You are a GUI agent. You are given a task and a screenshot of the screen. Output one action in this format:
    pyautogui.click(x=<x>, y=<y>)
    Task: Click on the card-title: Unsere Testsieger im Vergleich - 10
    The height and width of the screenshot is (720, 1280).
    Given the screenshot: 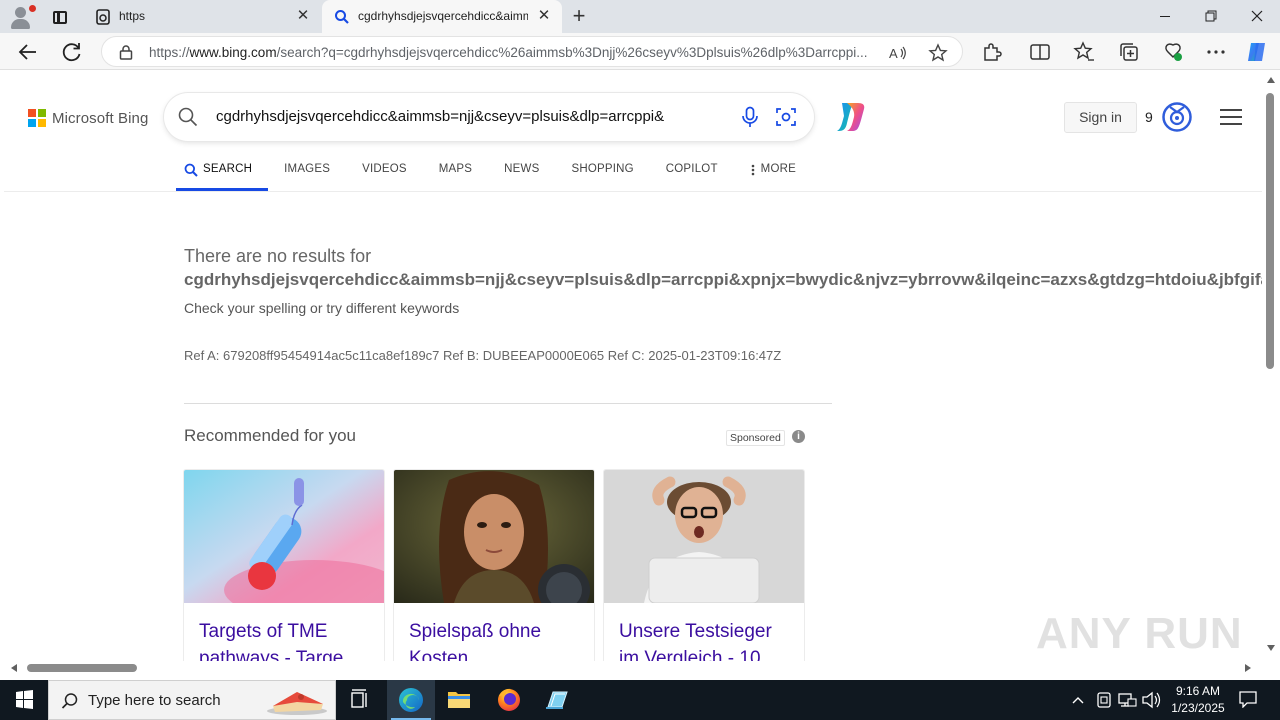 What is the action you would take?
    pyautogui.click(x=706, y=639)
    